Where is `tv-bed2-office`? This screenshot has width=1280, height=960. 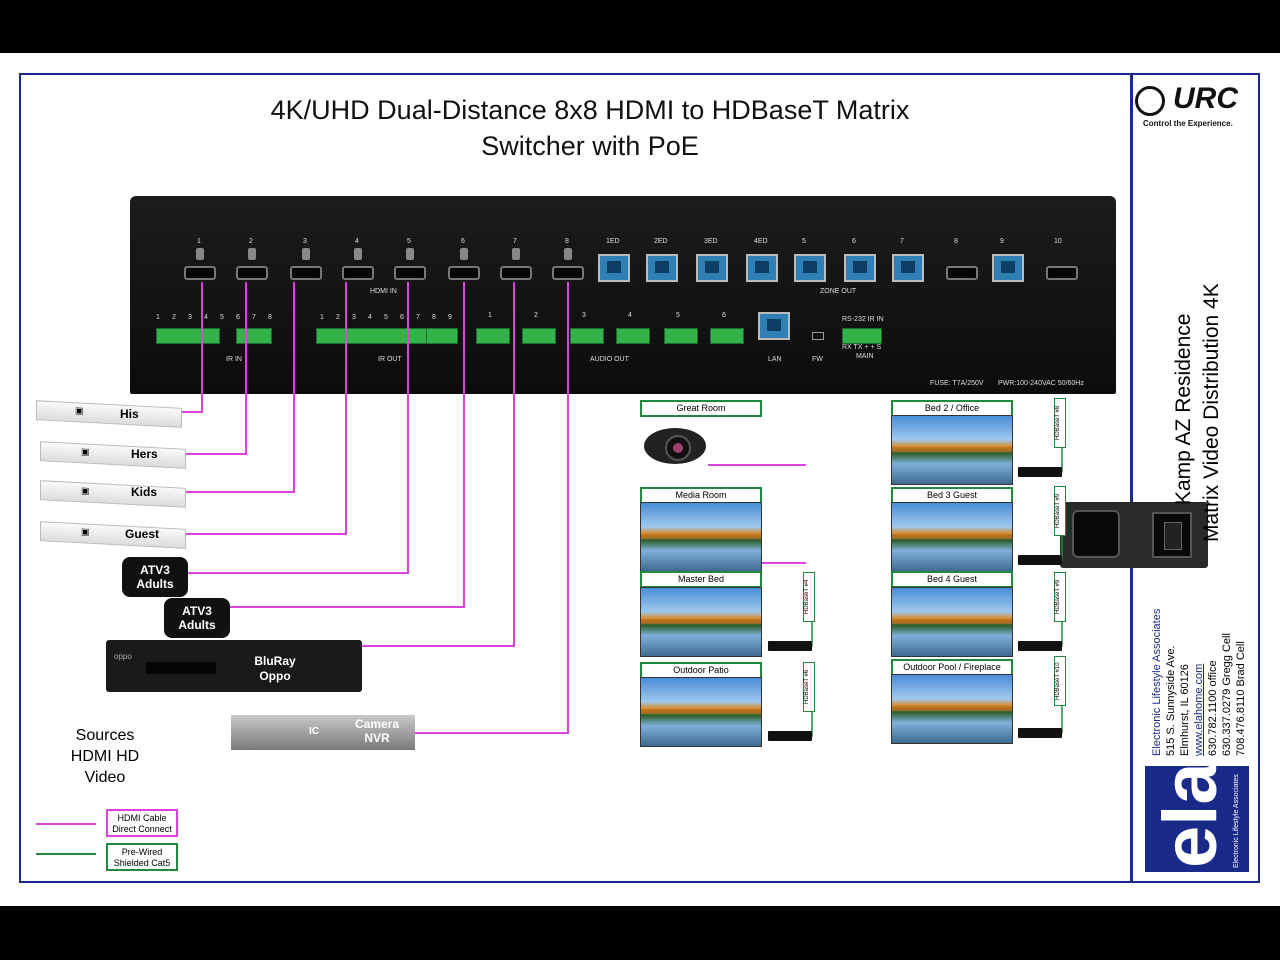 tv-bed2-office is located at coordinates (952, 450).